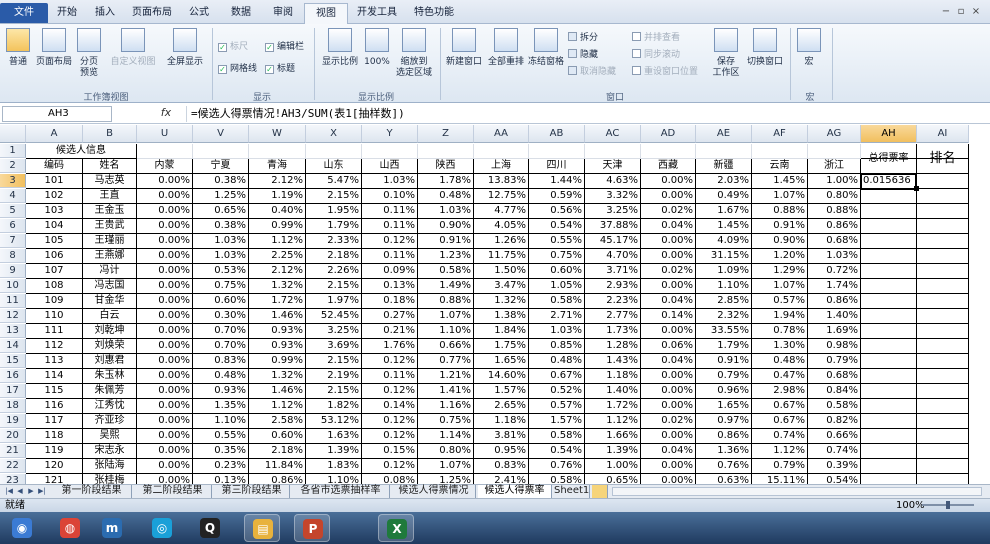 This screenshot has width=990, height=544. I want to click on data-cell: 2.18%, so click(277, 451).